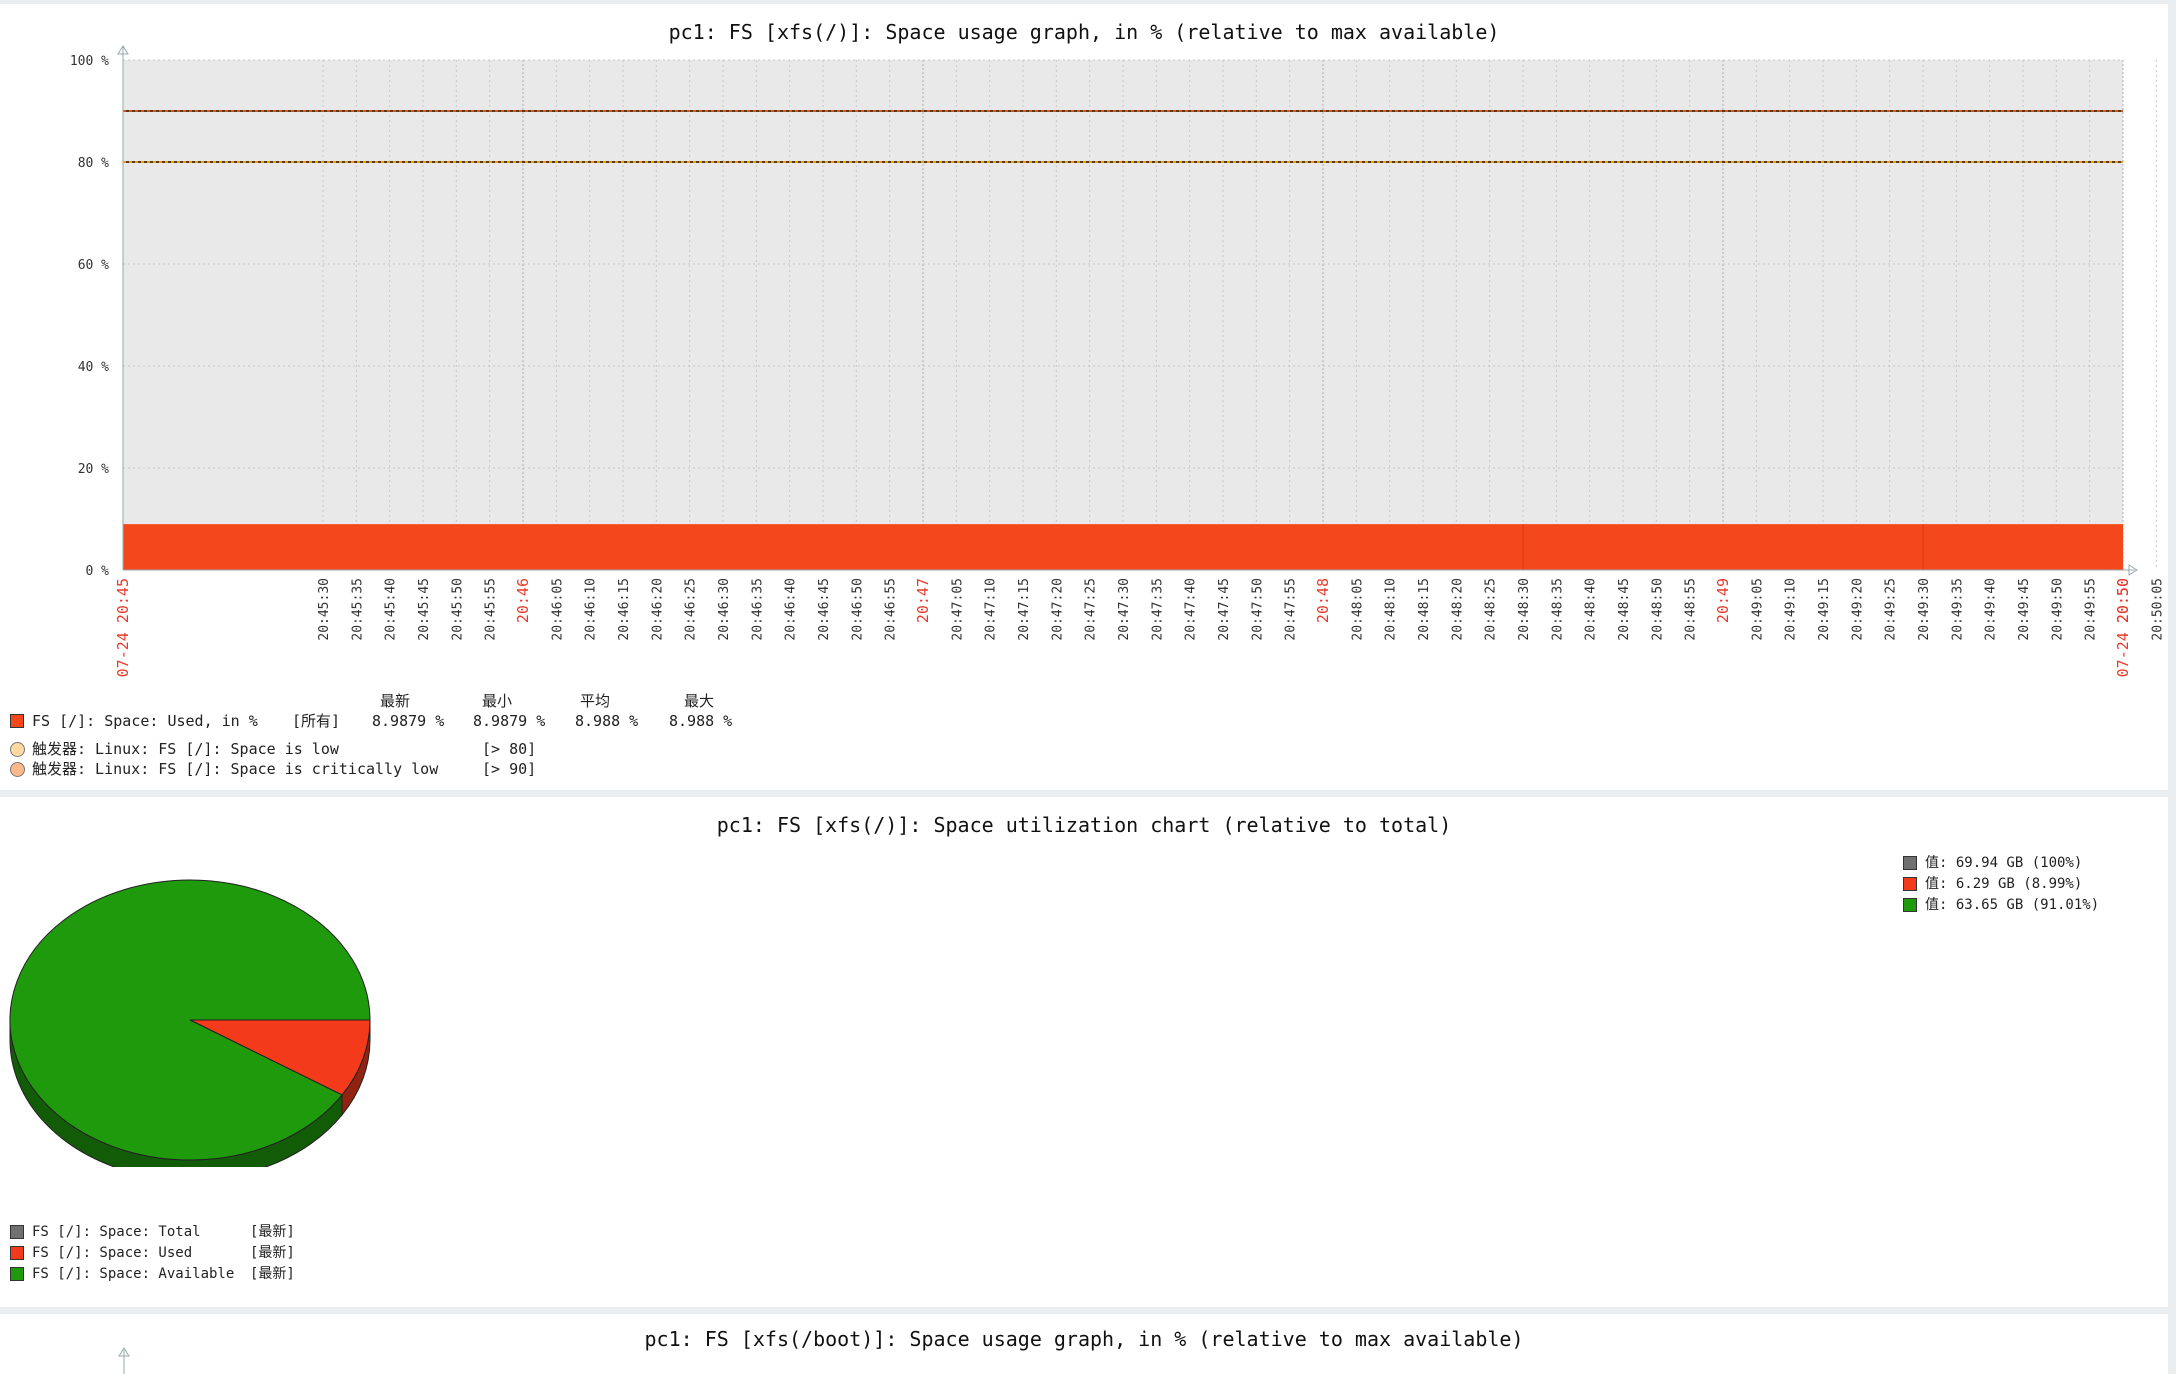 Image resolution: width=2176 pixels, height=1374 pixels. I want to click on x-tick-label: 20:45:30, so click(324, 609).